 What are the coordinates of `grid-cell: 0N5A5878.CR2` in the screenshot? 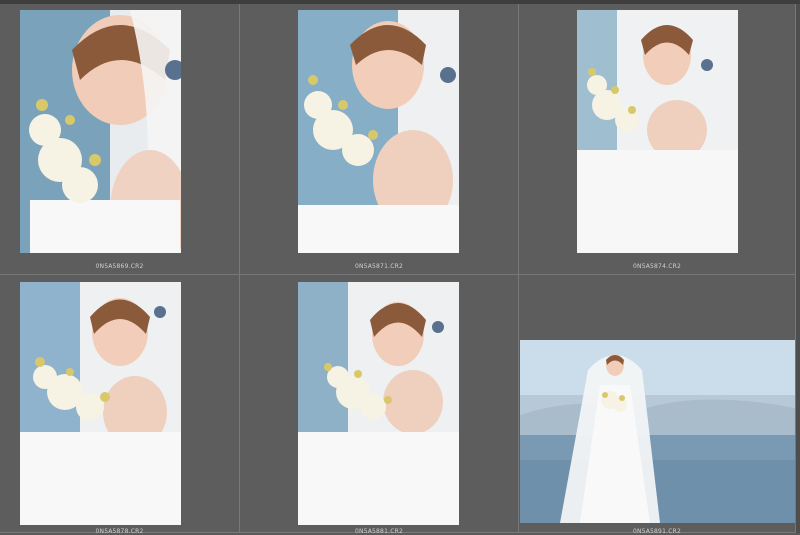 It's located at (120, 405).